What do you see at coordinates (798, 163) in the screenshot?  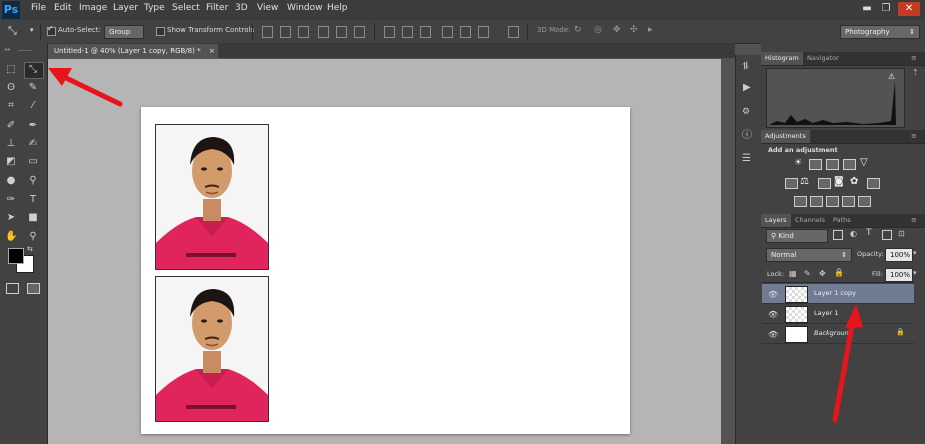 I see `brightness-contrast-icon: ☀` at bounding box center [798, 163].